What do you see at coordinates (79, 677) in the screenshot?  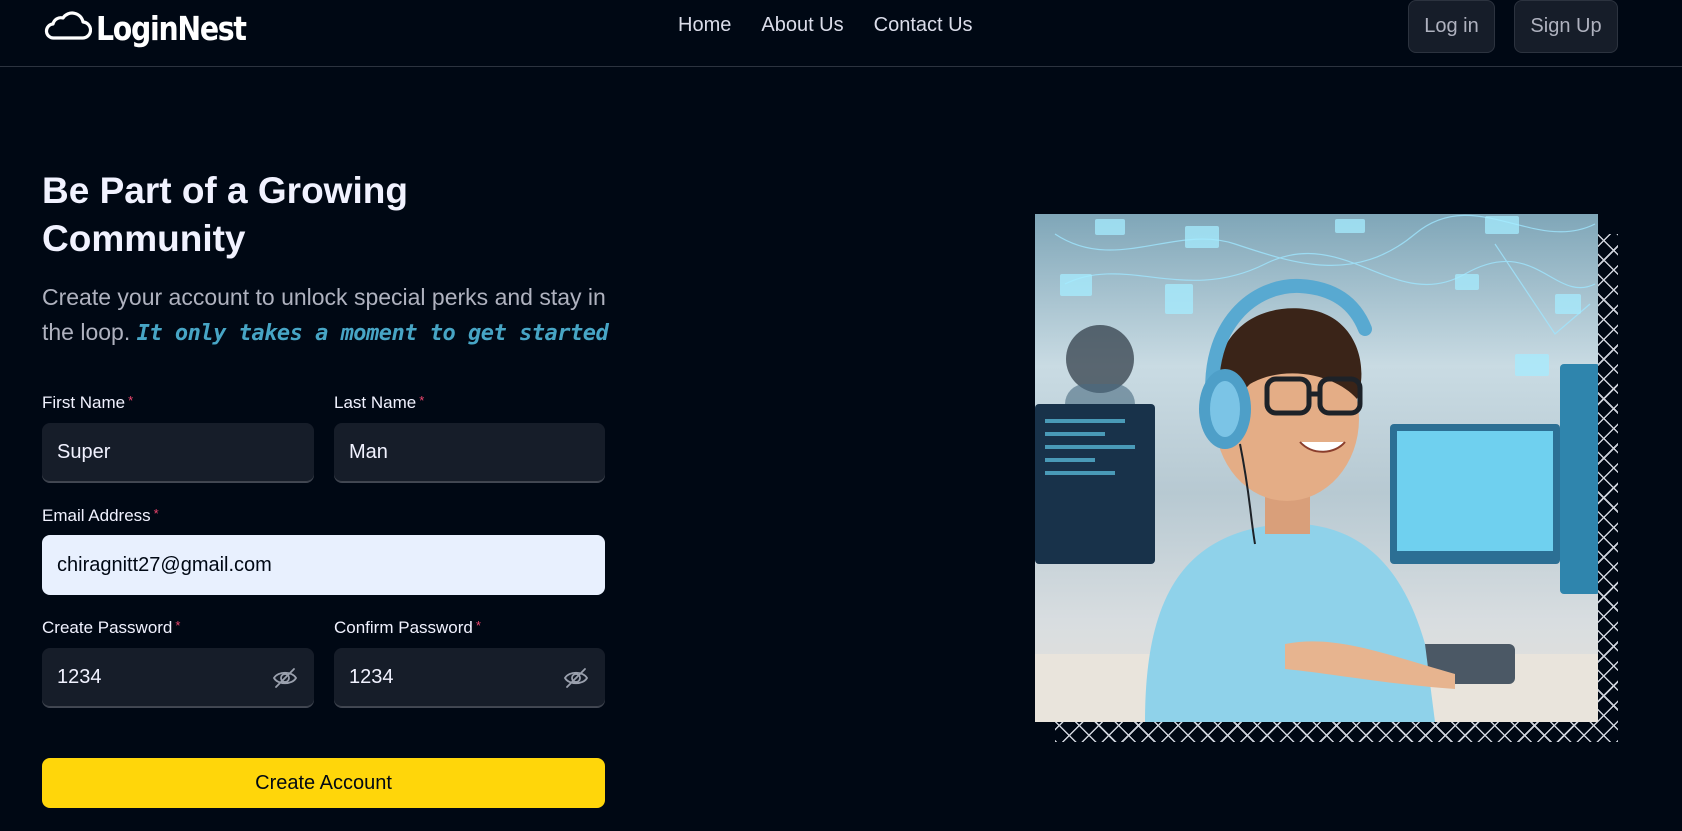 I see `create-password-value: 1234` at bounding box center [79, 677].